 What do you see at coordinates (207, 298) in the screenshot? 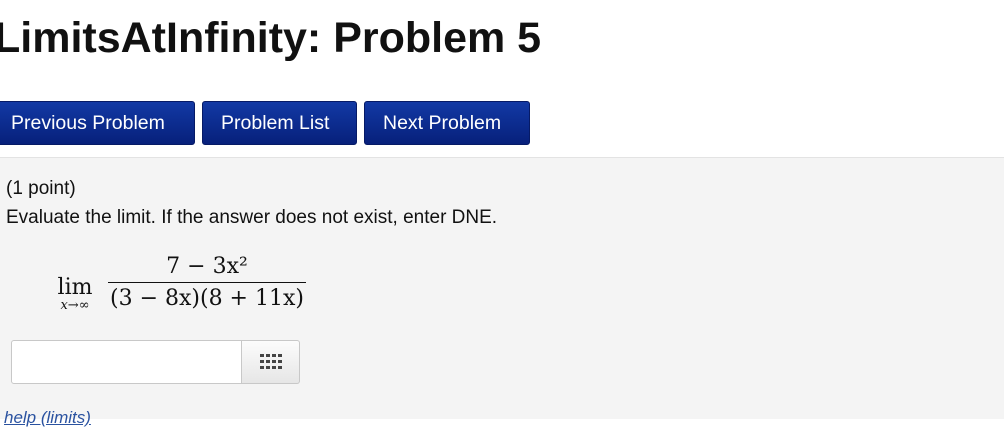
I see `fraction-denominator: (3 − 8x)(8 + 11x)` at bounding box center [207, 298].